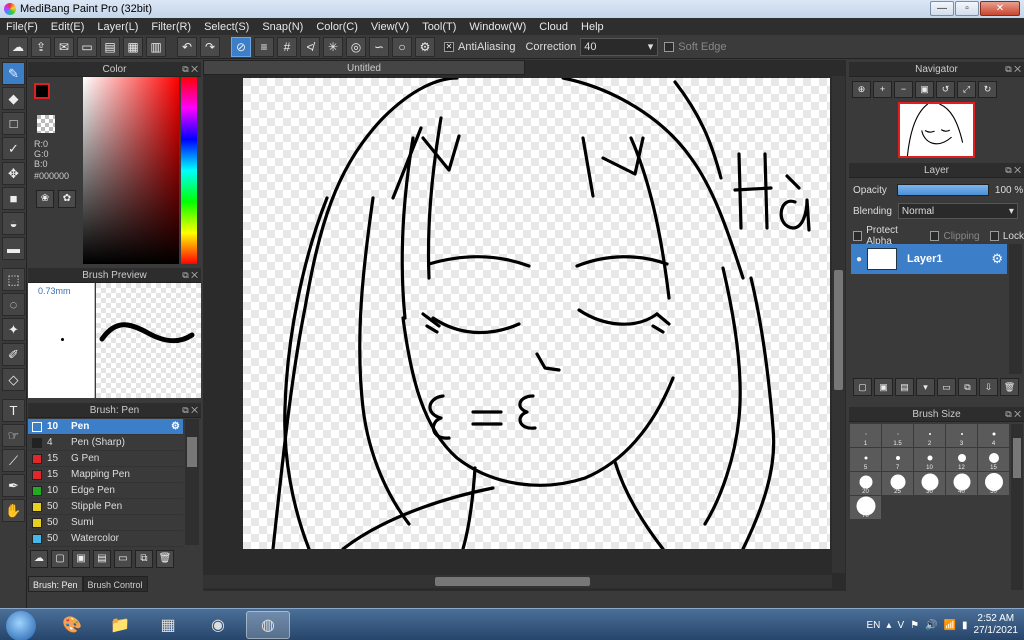 The image size is (1024, 640). I want to click on select-eraser-tool-icon: ◇, so click(13, 379).